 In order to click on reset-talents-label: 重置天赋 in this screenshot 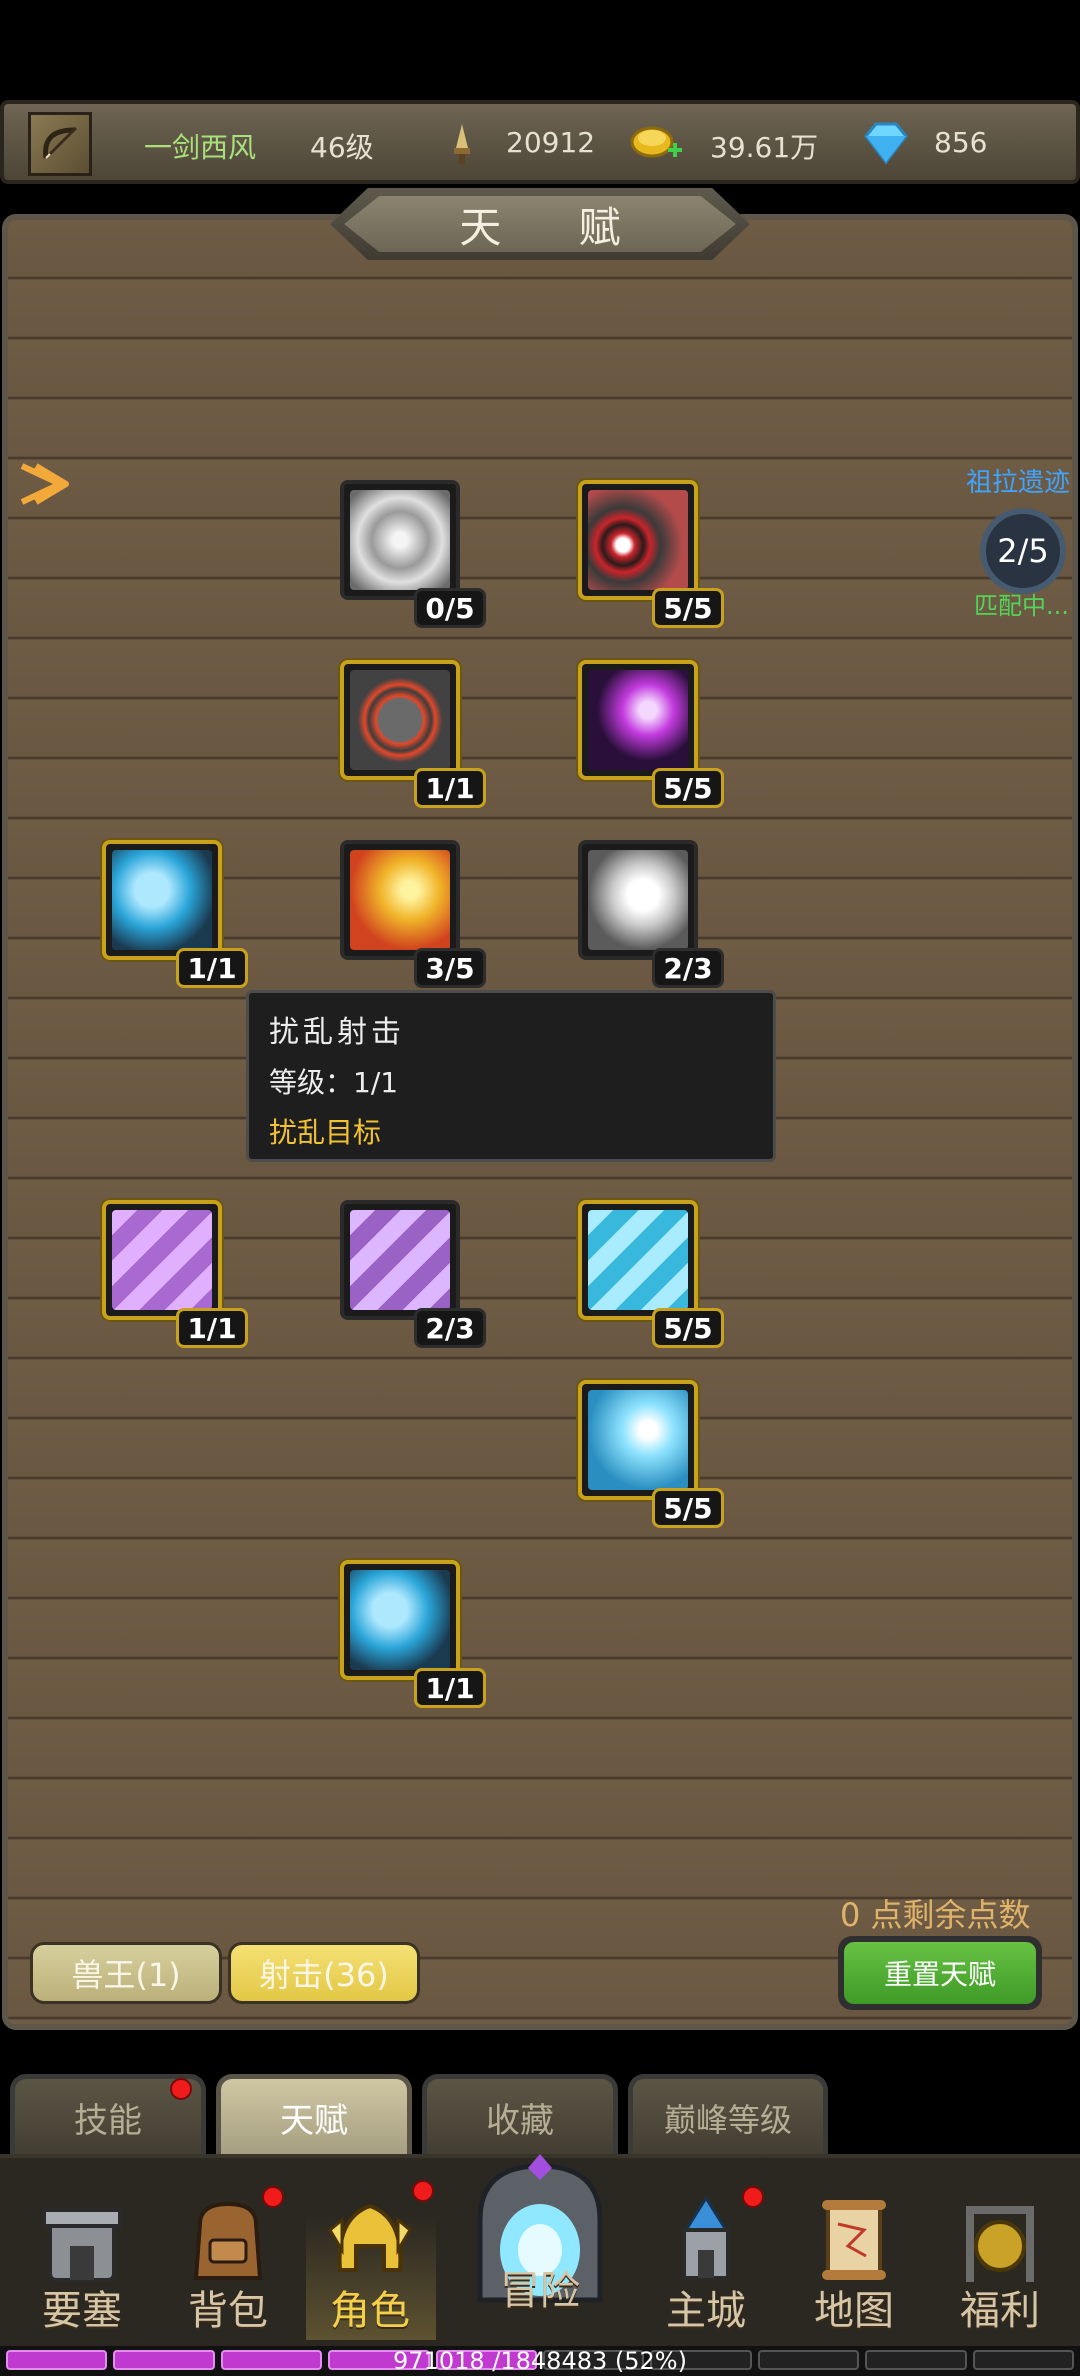, I will do `click(940, 1973)`.